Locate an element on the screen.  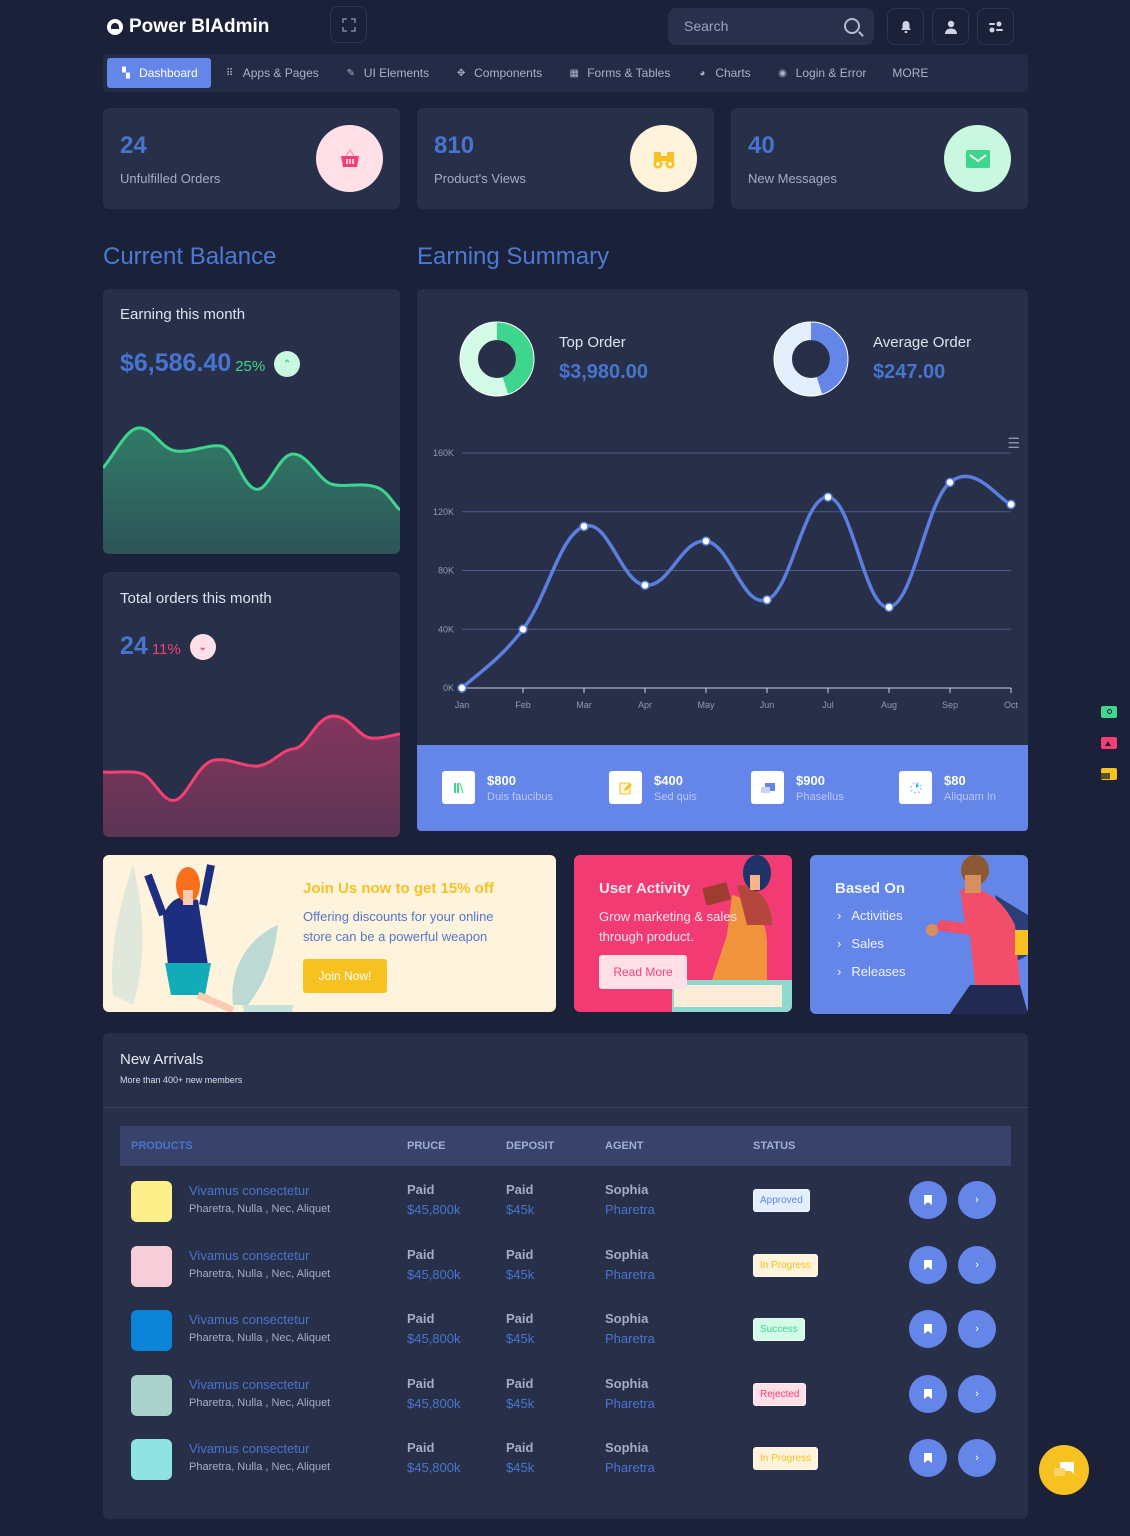
app-logo: Power BIAdmin is located at coordinates (188, 27).